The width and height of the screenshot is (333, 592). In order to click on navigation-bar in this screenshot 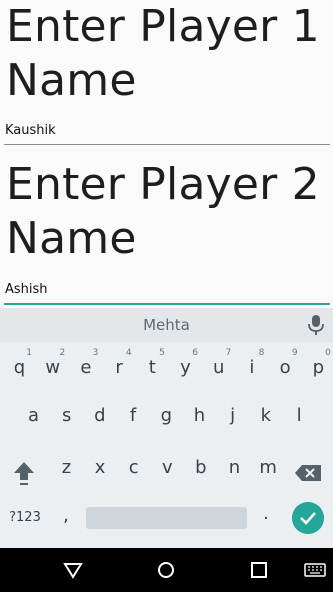, I will do `click(166, 570)`.